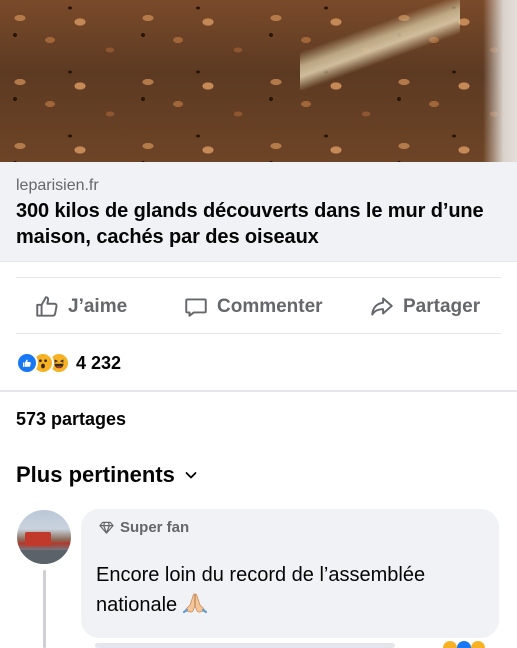 Image resolution: width=517 pixels, height=648 pixels. Describe the element at coordinates (195, 603) in the screenshot. I see `folded-hands-icon` at that location.